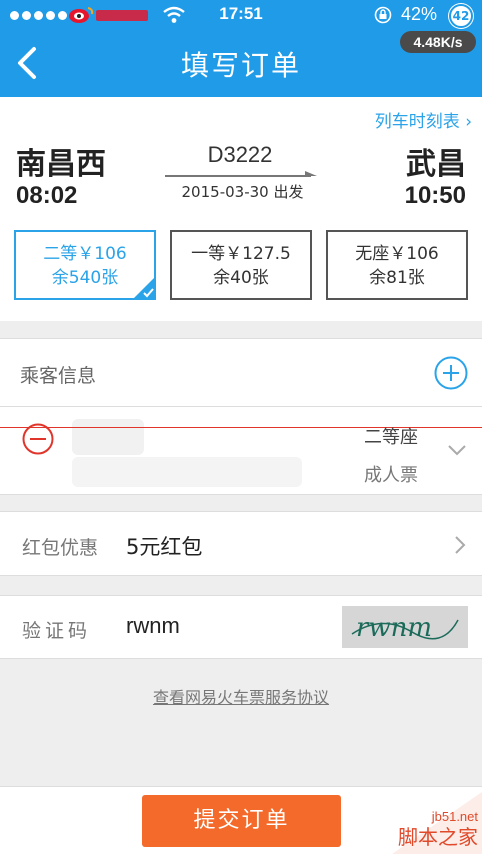  Describe the element at coordinates (241, 278) in the screenshot. I see `seat-remaining: 余40张` at that location.